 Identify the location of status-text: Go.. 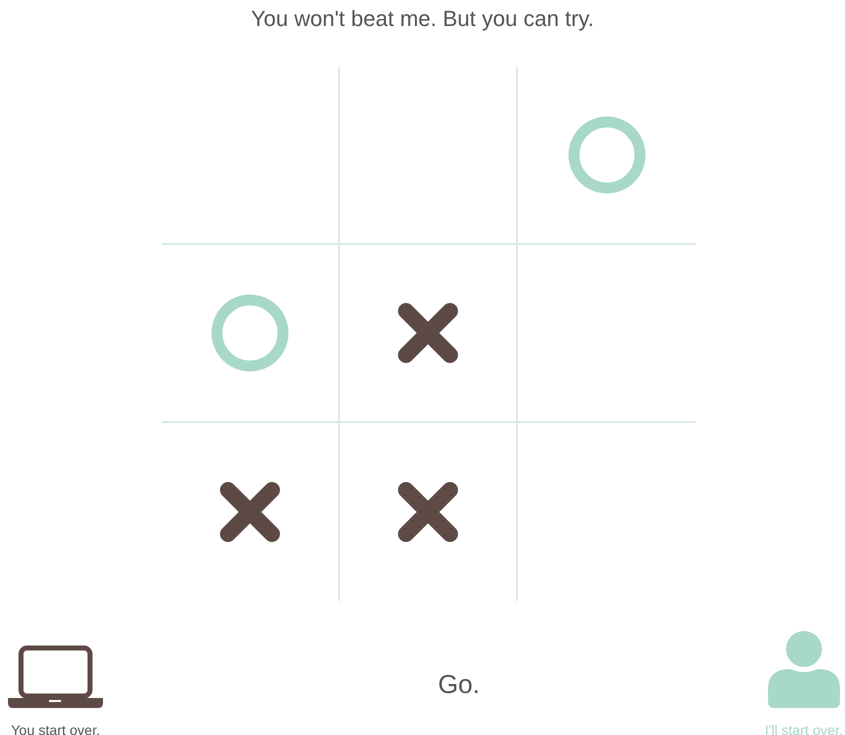
(459, 684).